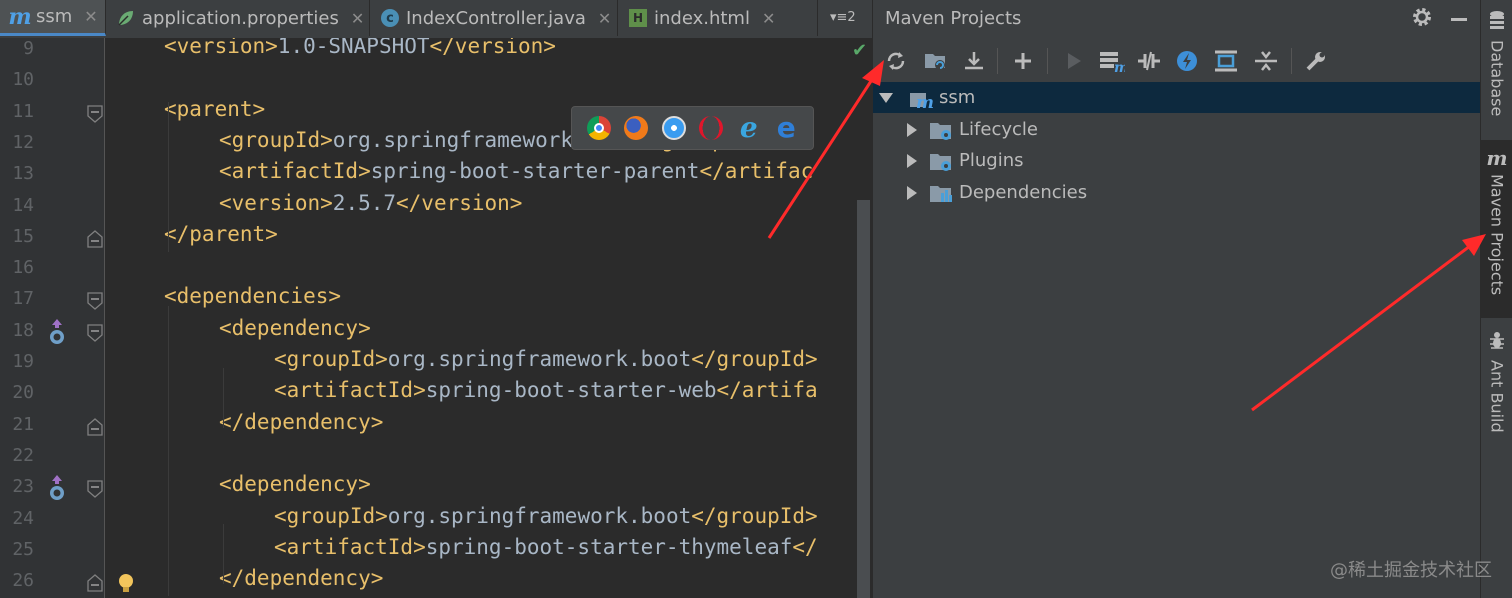 The width and height of the screenshot is (1512, 598). Describe the element at coordinates (214, 109) in the screenshot. I see `code-line: <parent>` at that location.